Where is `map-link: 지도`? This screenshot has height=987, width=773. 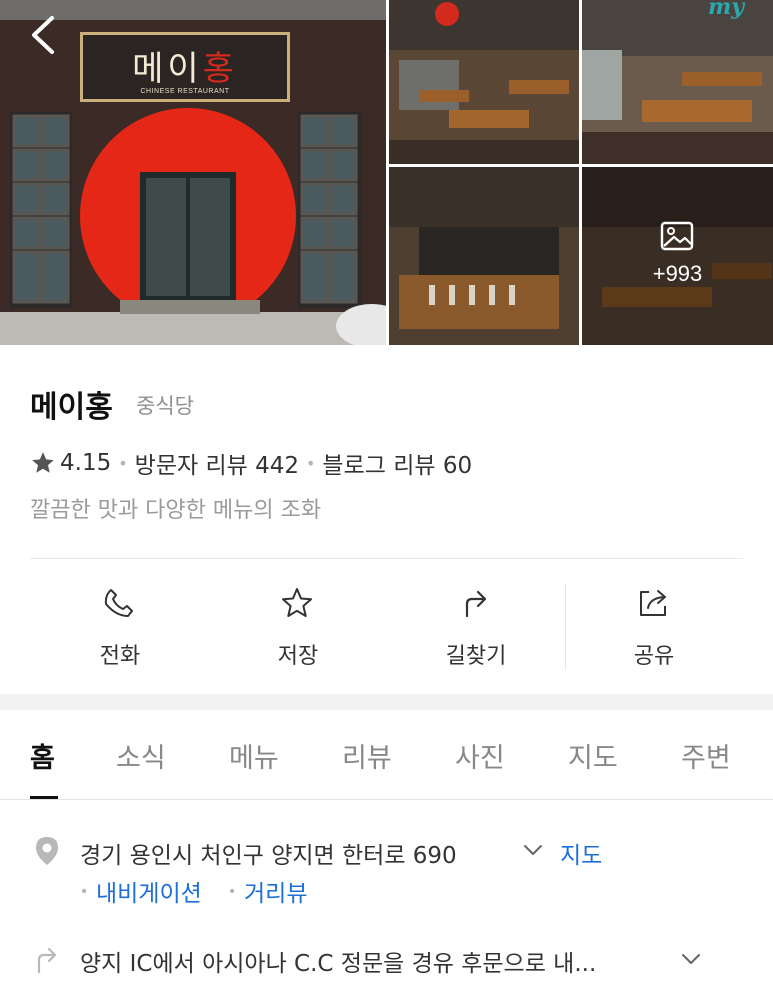
map-link: 지도 is located at coordinates (581, 853).